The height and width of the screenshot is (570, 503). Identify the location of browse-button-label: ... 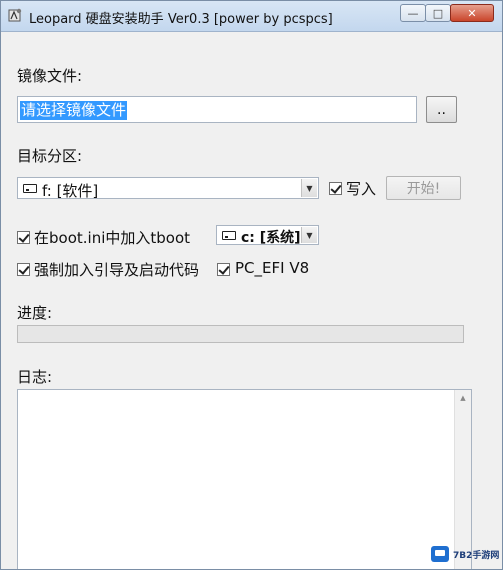
(441, 109).